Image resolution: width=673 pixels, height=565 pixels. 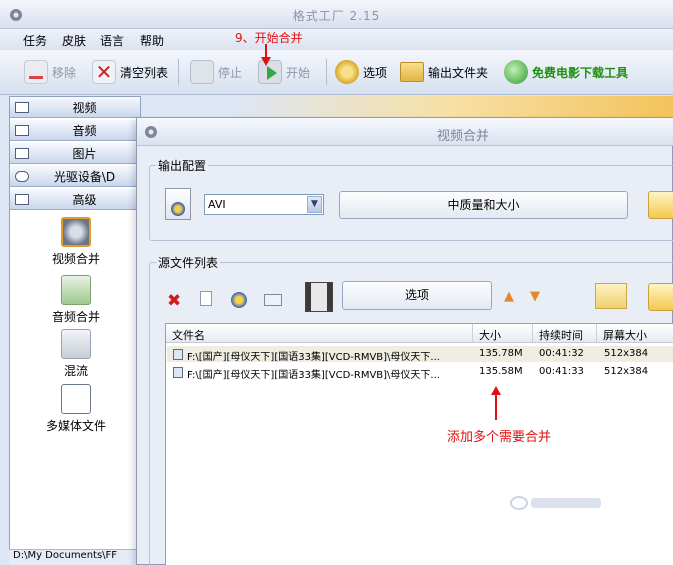 I want to click on category-audio: 音频, so click(x=75, y=130).